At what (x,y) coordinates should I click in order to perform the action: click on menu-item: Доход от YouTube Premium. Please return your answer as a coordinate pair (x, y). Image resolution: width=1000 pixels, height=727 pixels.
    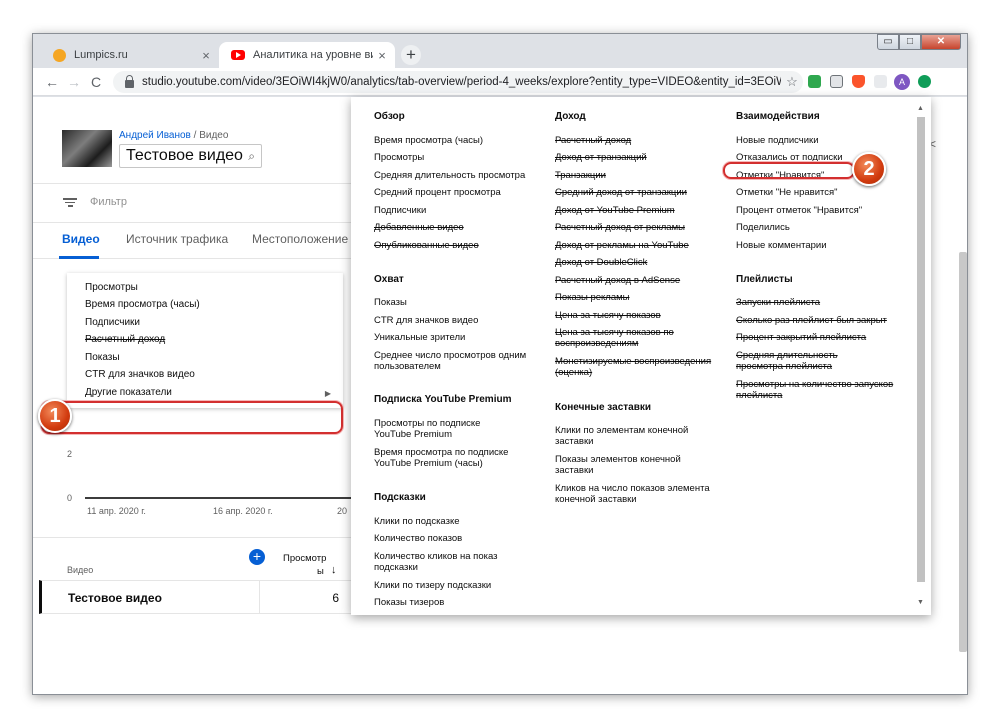
    Looking at the image, I should click on (615, 210).